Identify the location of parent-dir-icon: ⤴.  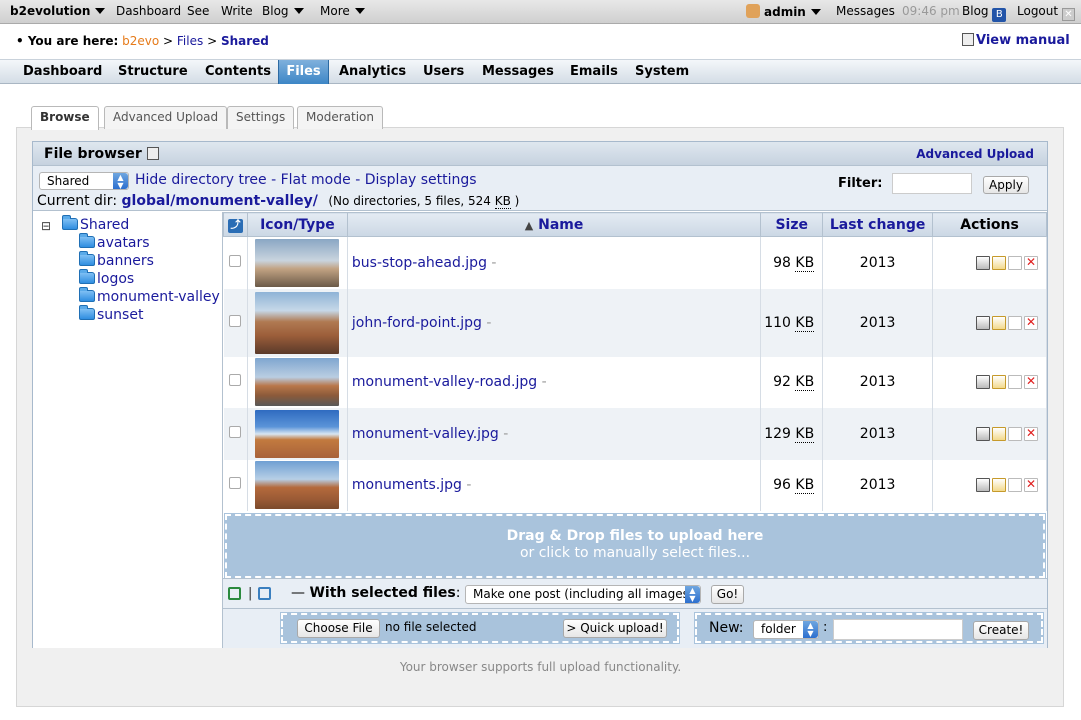
(235, 226).